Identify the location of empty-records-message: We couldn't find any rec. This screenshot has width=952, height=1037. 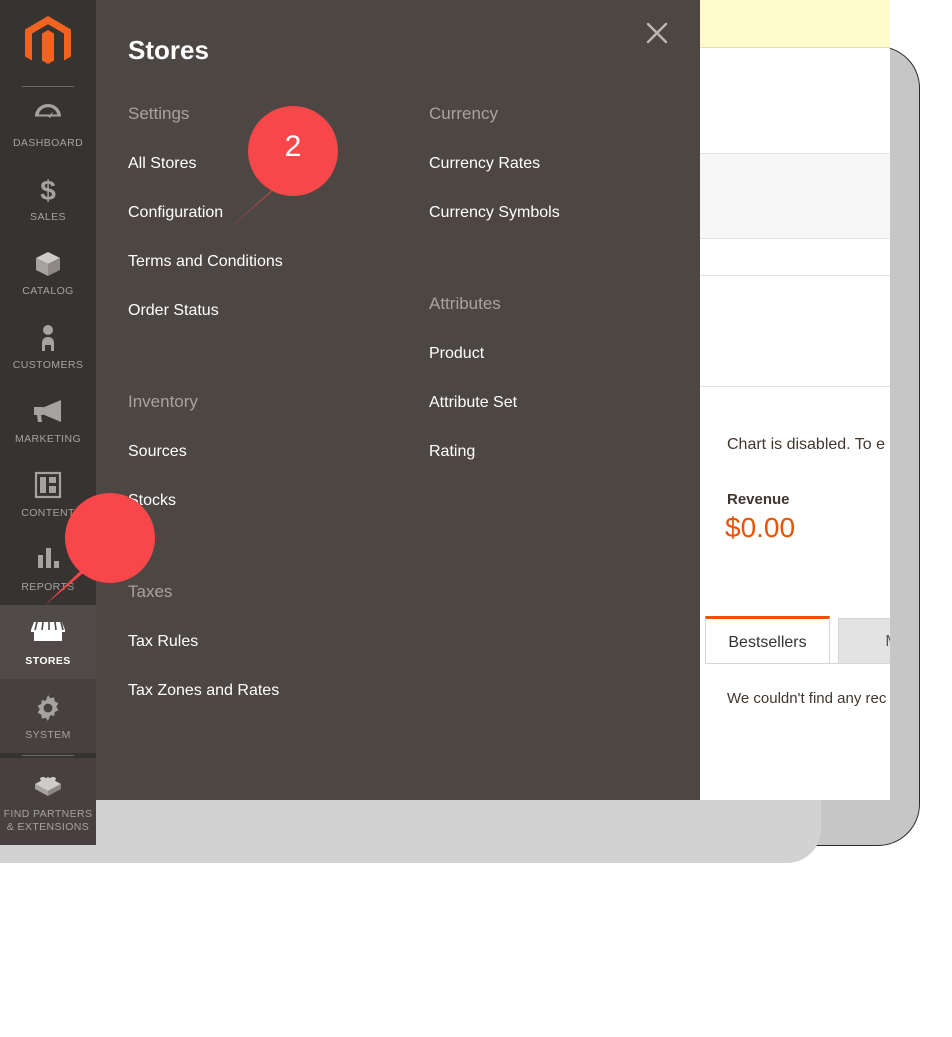
(807, 698).